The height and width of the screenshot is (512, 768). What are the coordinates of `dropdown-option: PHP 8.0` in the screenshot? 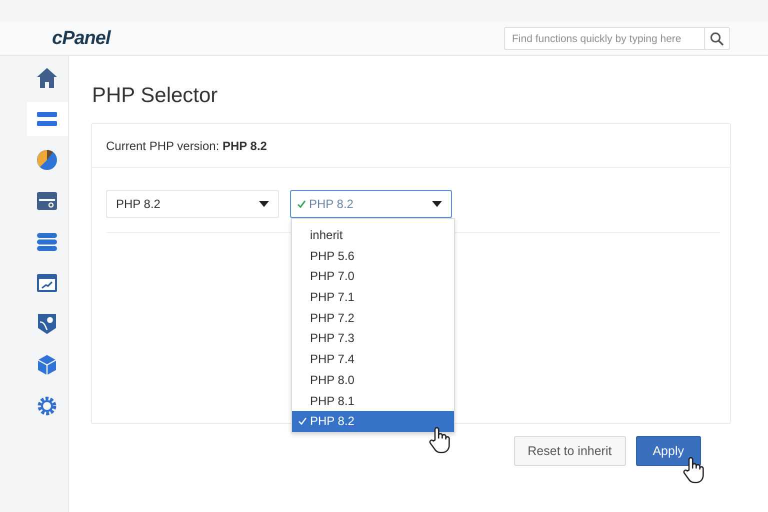 It's located at (373, 380).